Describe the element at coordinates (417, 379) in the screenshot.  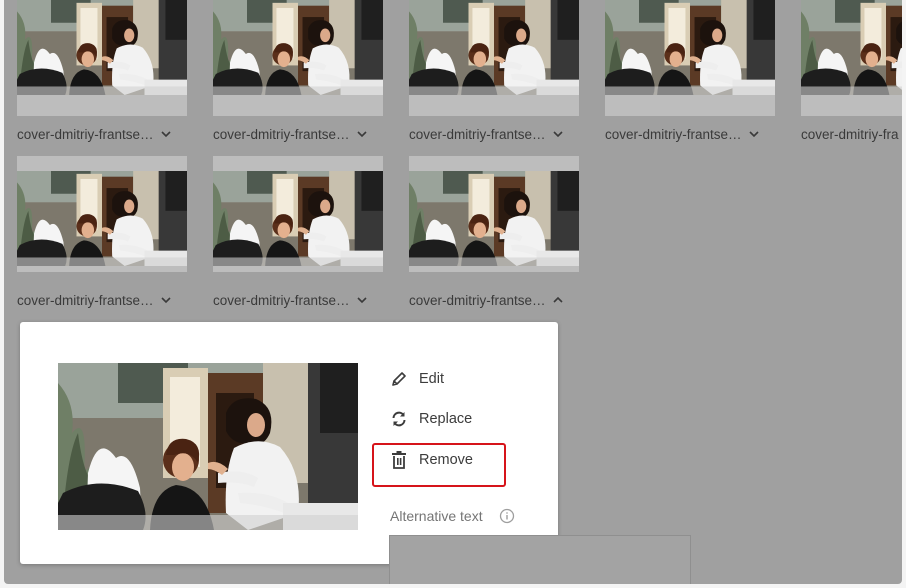
I see `edit-button: Edit` at that location.